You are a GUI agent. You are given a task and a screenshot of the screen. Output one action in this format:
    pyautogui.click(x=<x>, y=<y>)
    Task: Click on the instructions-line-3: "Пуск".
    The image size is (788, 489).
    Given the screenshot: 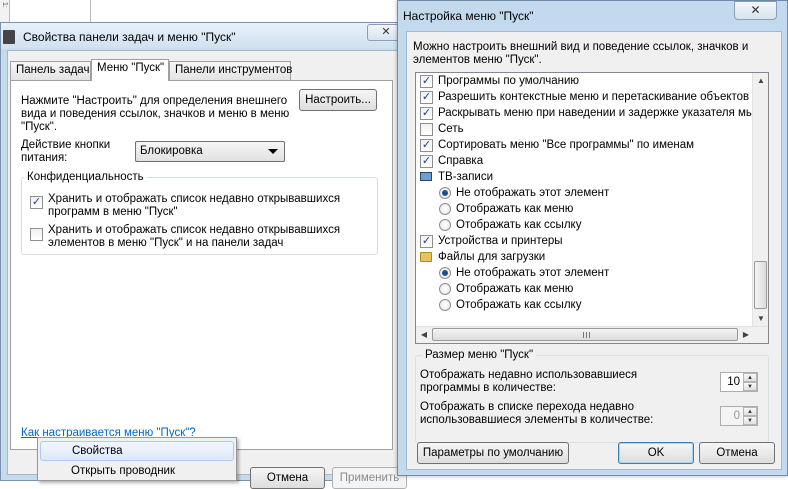 What is the action you would take?
    pyautogui.click(x=39, y=127)
    